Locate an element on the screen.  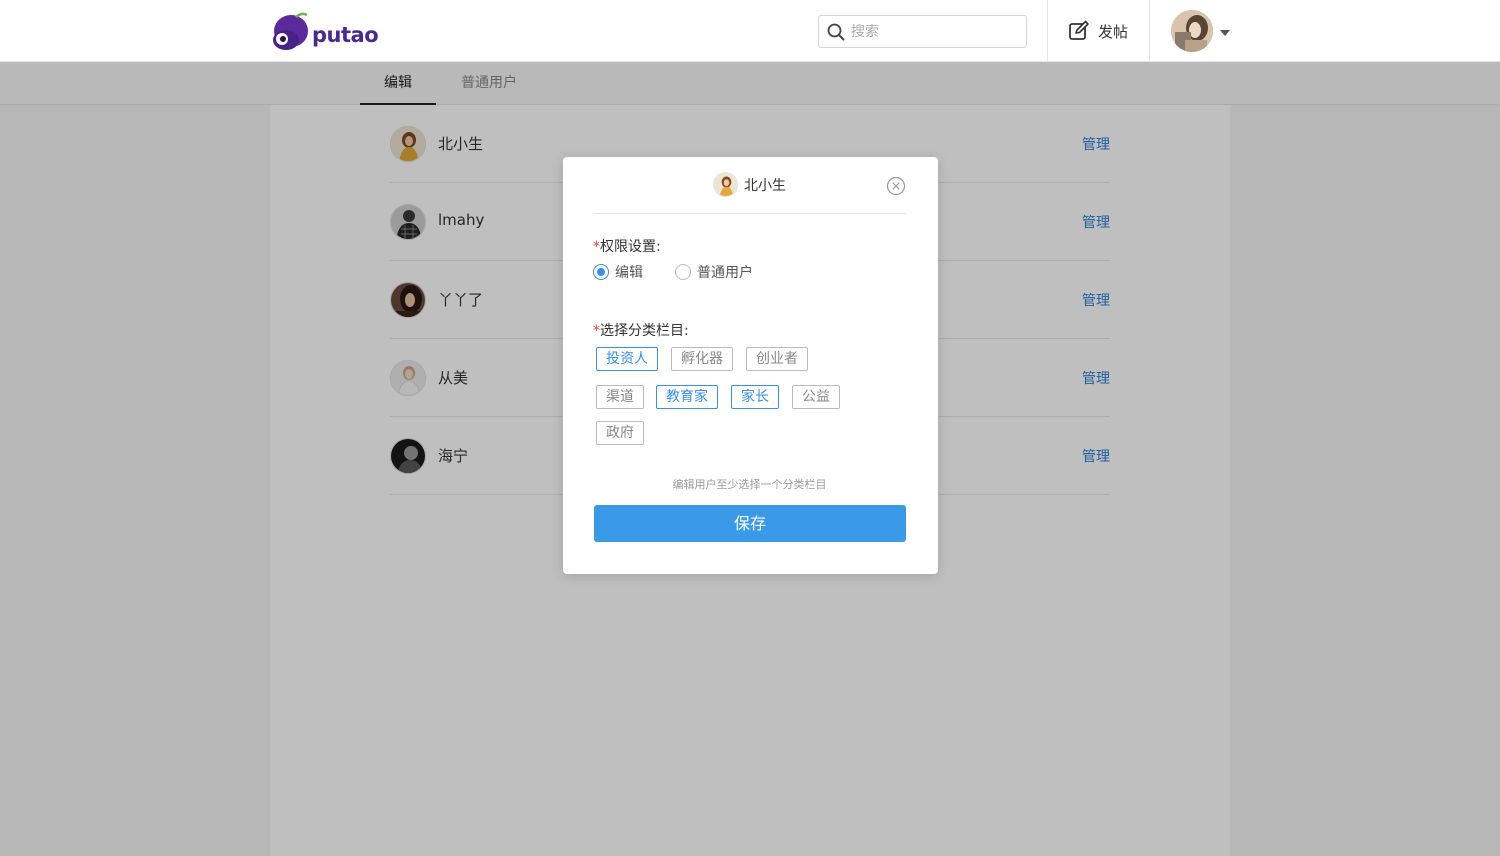
category-tag: 创业者 is located at coordinates (777, 359).